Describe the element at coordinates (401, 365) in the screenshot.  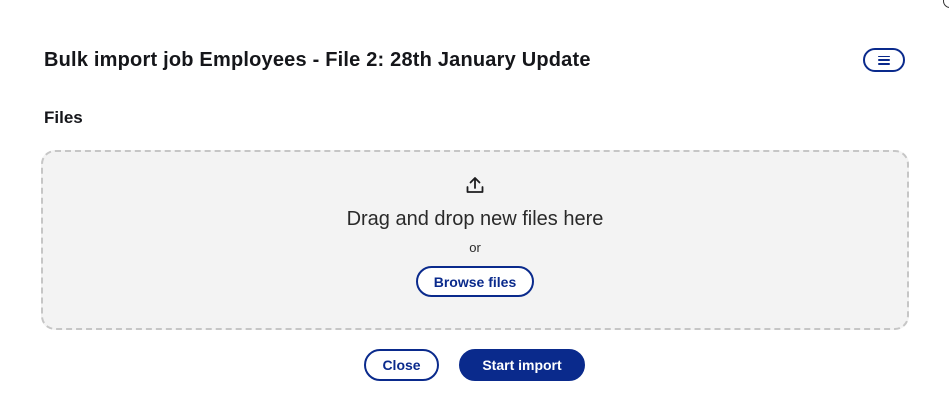
I see `close-button: Close` at that location.